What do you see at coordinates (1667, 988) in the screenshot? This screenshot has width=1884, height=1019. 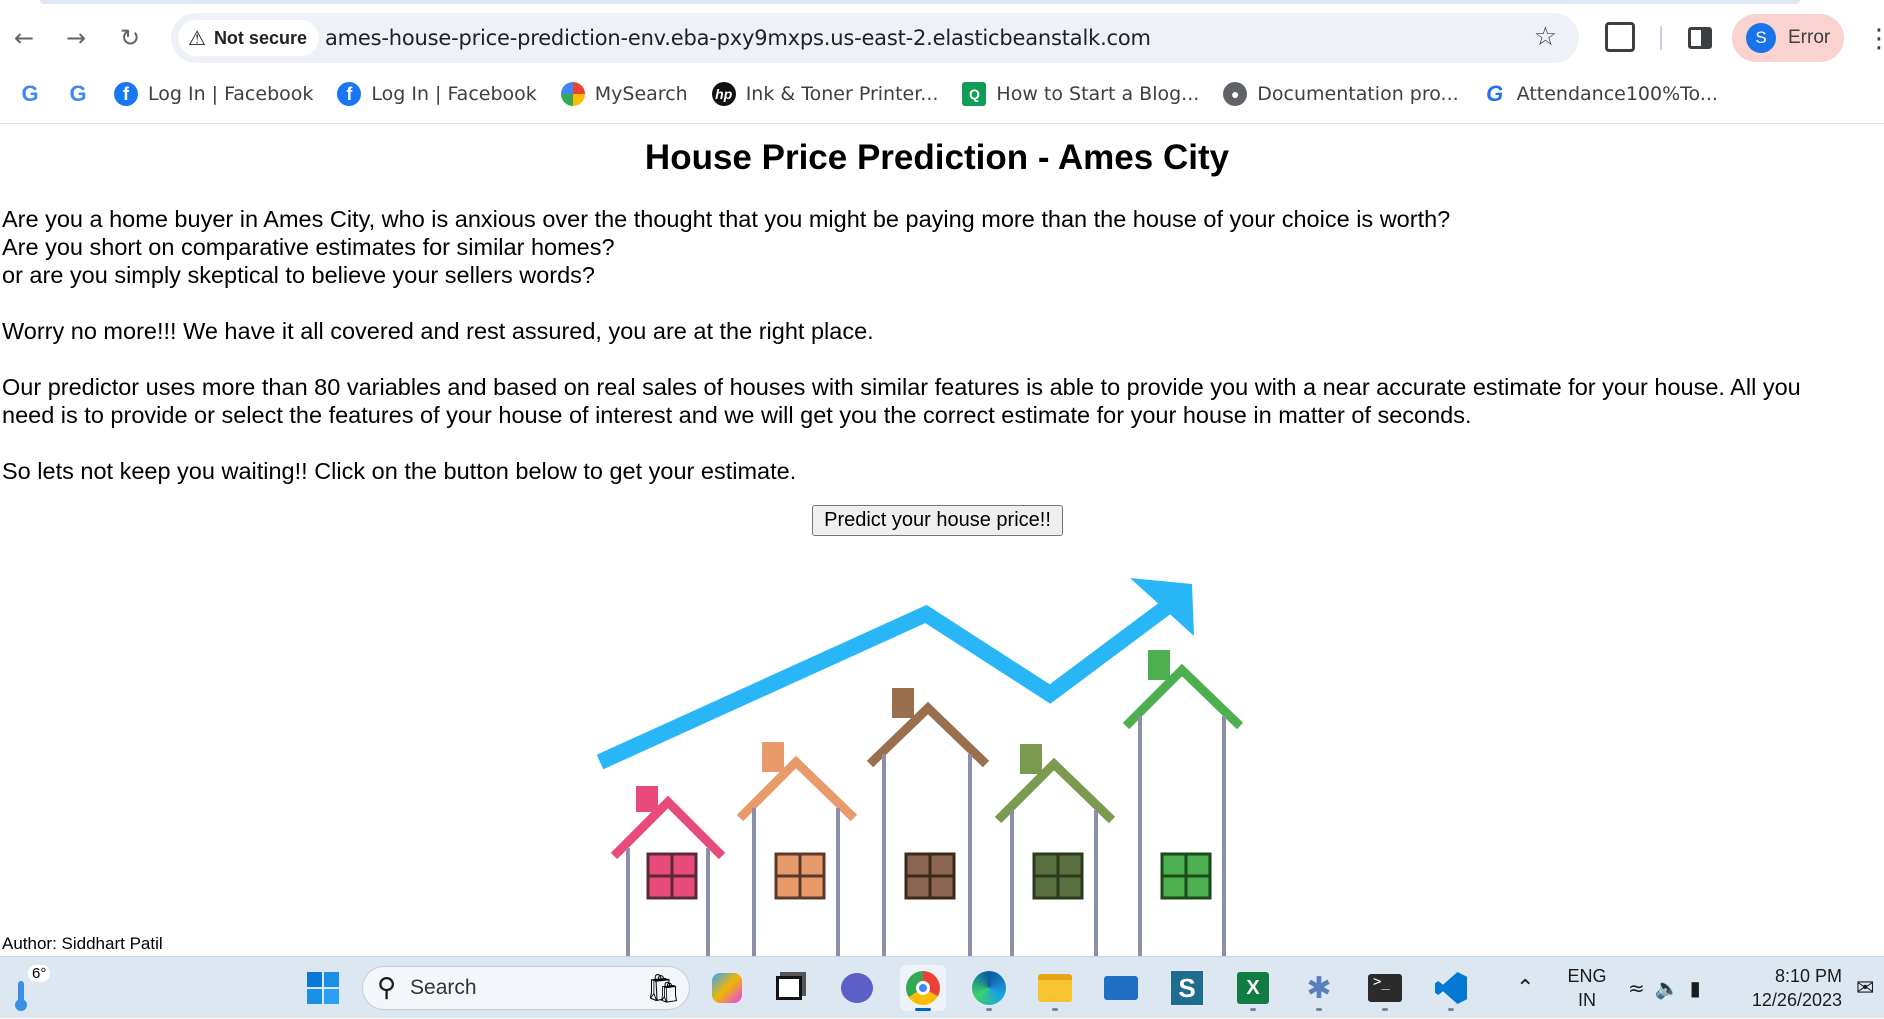 I see `volume-icon: 🔈` at bounding box center [1667, 988].